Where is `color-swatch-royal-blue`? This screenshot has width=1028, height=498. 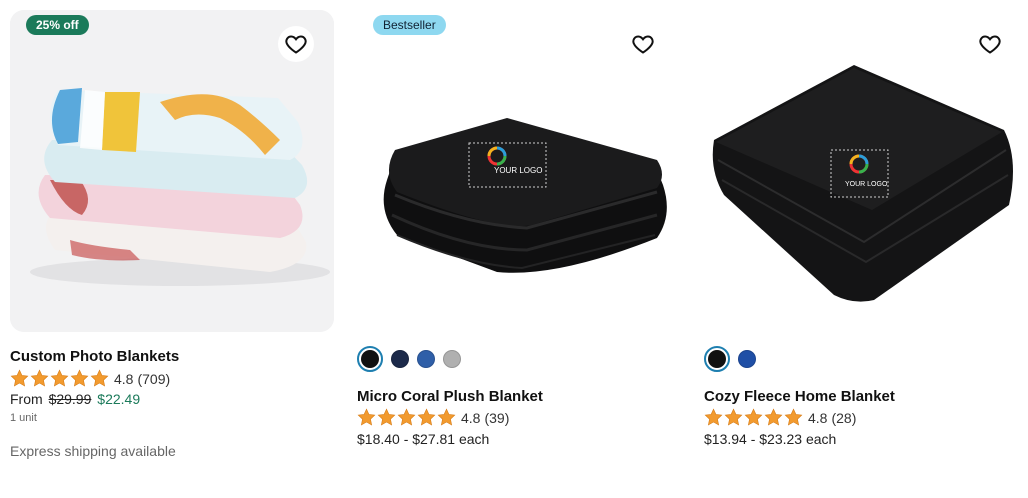 color-swatch-royal-blue is located at coordinates (747, 359).